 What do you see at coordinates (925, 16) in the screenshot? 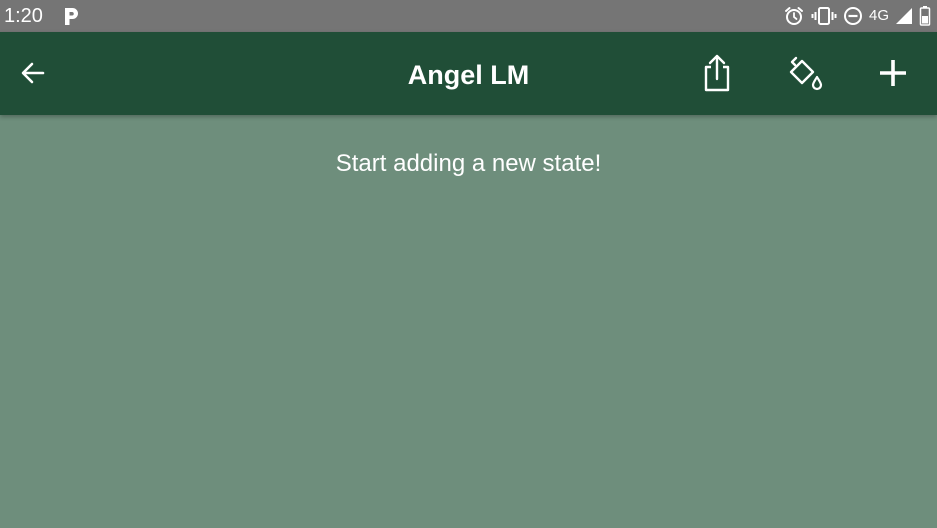
I see `battery-icon` at bounding box center [925, 16].